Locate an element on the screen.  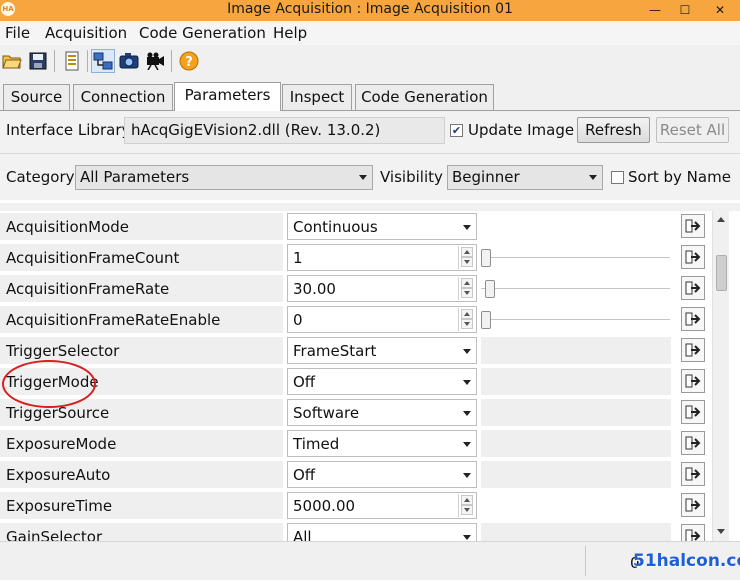
tab-code-generation: Code Generation is located at coordinates (424, 97).